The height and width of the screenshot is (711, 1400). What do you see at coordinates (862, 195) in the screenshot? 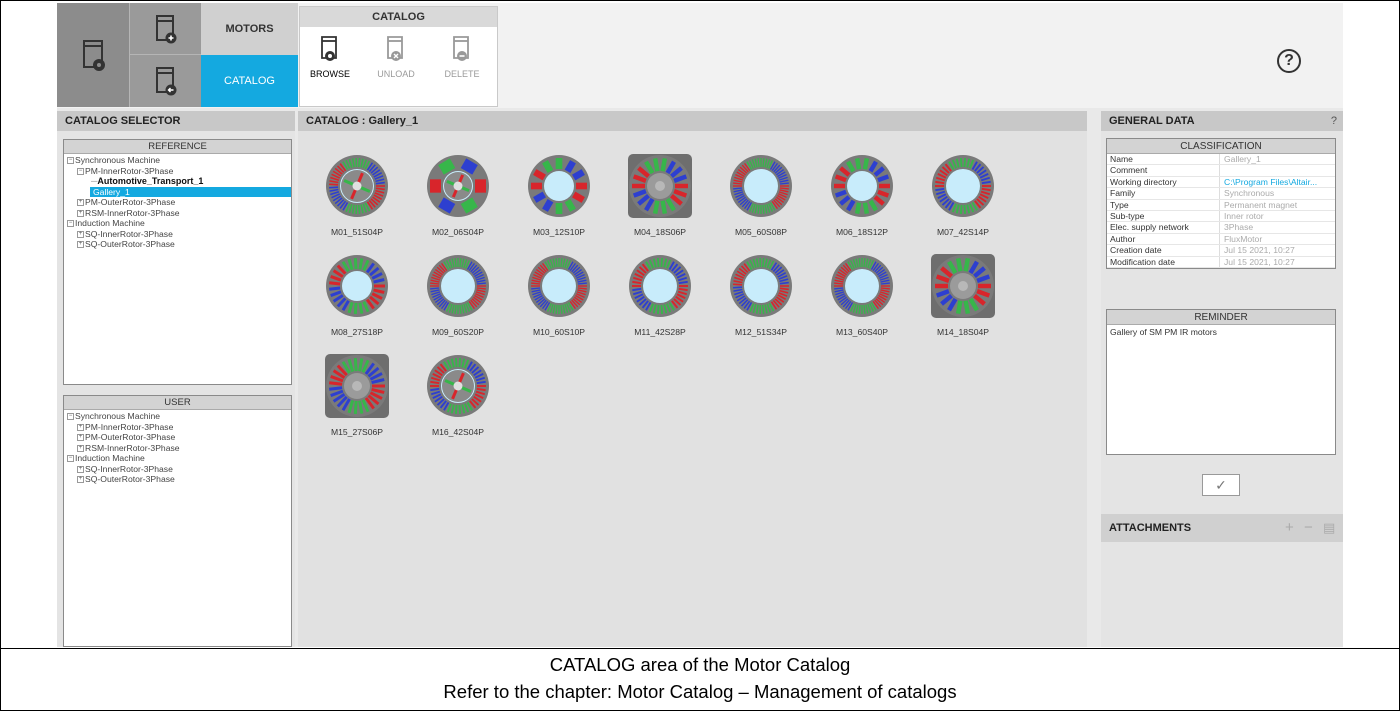
I see `motor-thumbnail: M06_18S12P` at bounding box center [862, 195].